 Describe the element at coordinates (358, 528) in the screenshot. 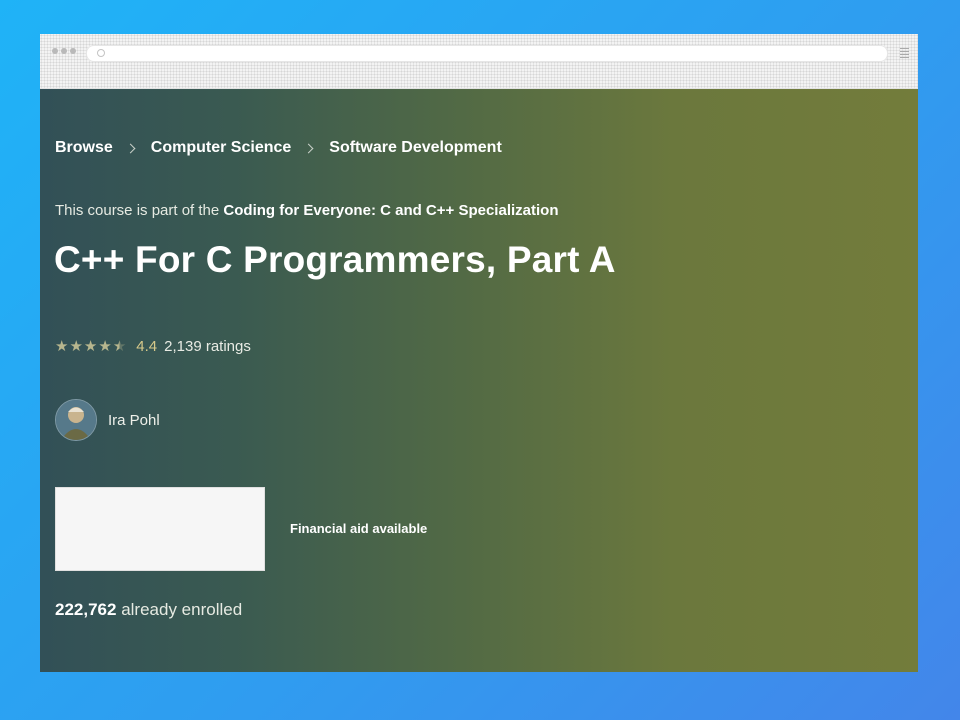

I see `financial-aid-link: Financial aid available` at that location.